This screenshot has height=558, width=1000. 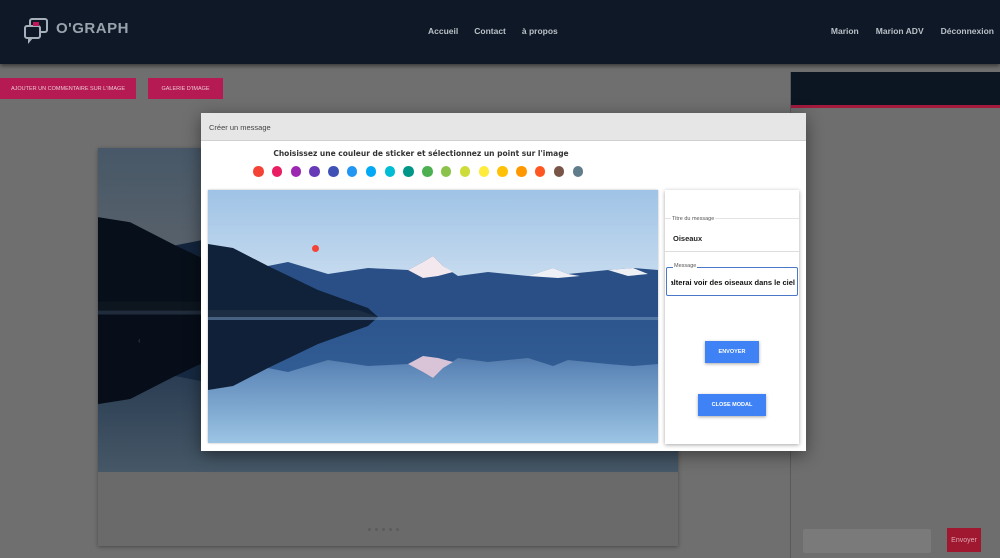 I want to click on sticker-color-palette, so click(x=418, y=171).